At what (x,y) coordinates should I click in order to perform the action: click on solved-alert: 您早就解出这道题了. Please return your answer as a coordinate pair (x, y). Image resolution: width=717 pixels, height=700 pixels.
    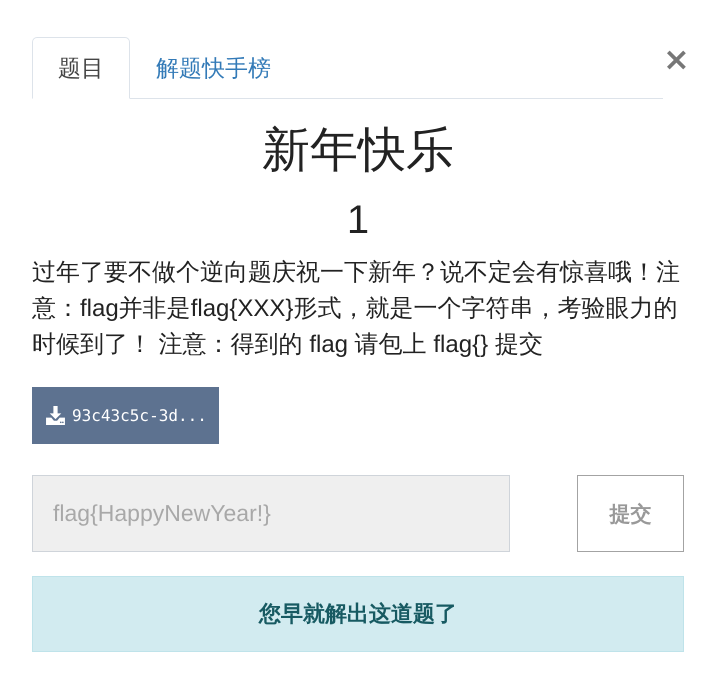
    Looking at the image, I should click on (358, 614).